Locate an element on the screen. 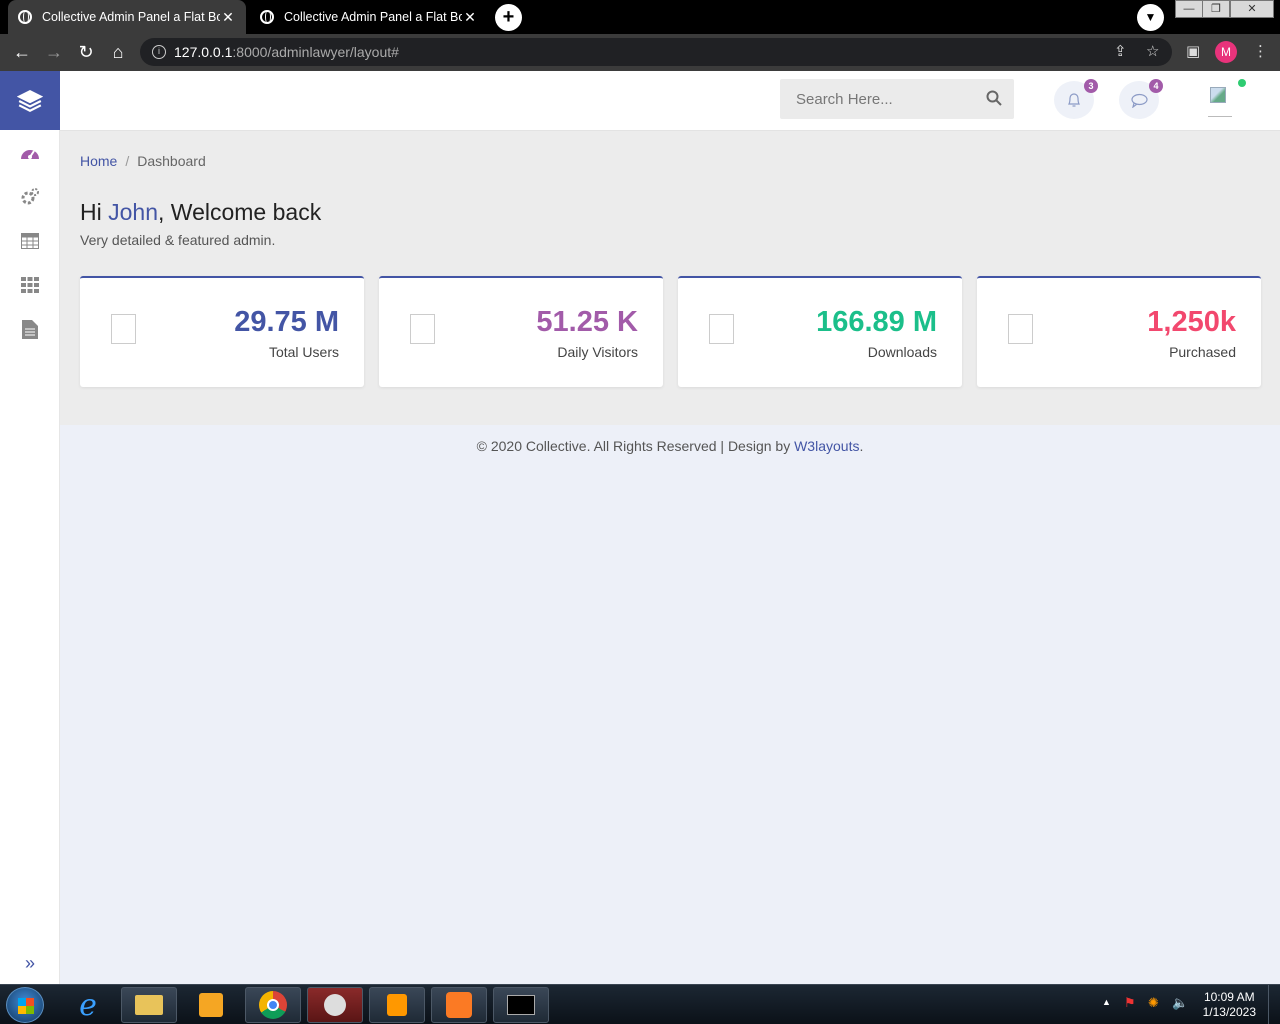 Image resolution: width=1280 pixels, height=1024 pixels. stat-card-purchased: 1,250k Purchased is located at coordinates (1119, 331).